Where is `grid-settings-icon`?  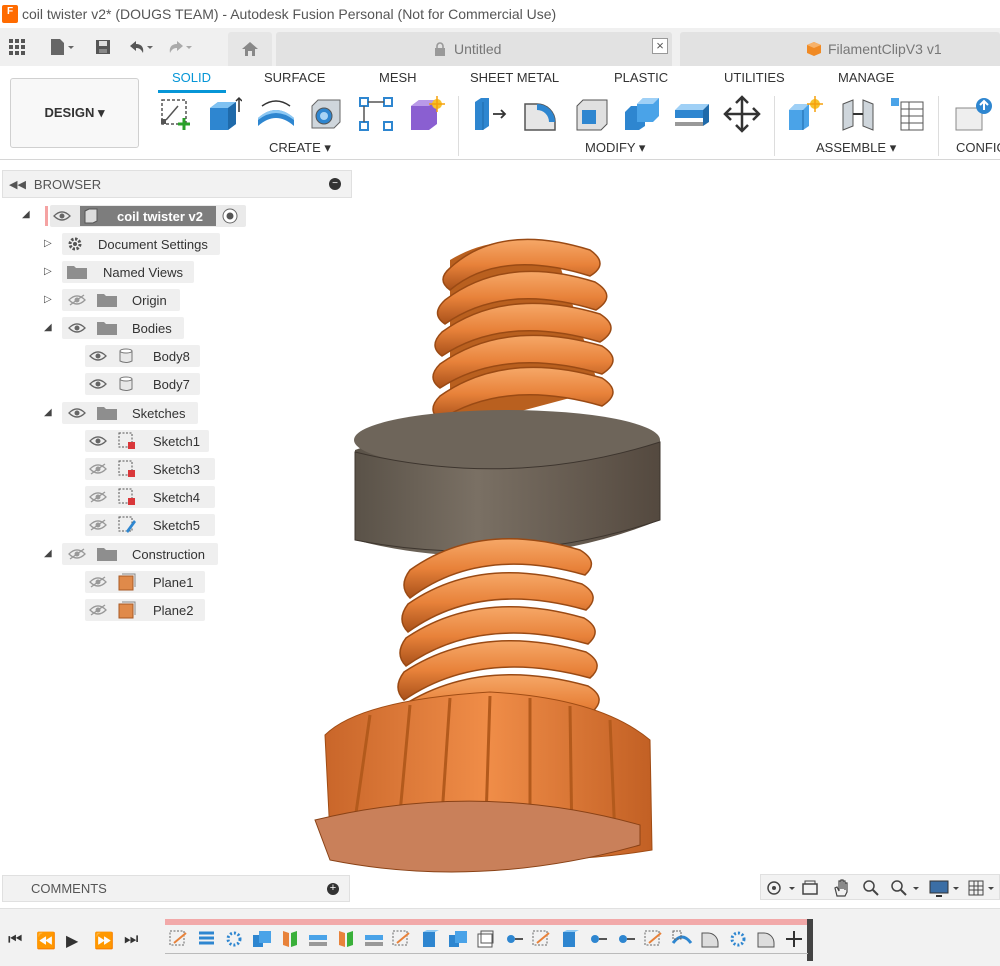
grid-settings-icon is located at coordinates (982, 888).